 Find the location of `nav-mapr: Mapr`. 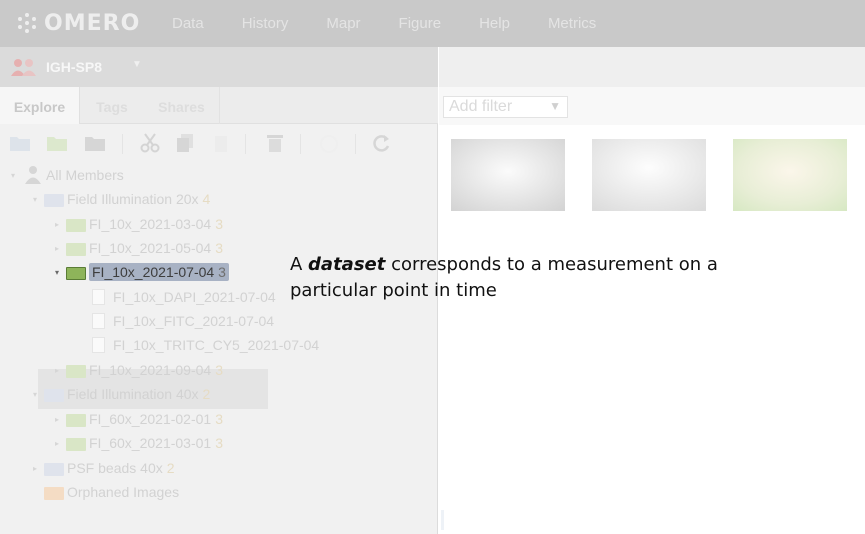

nav-mapr: Mapr is located at coordinates (343, 23).